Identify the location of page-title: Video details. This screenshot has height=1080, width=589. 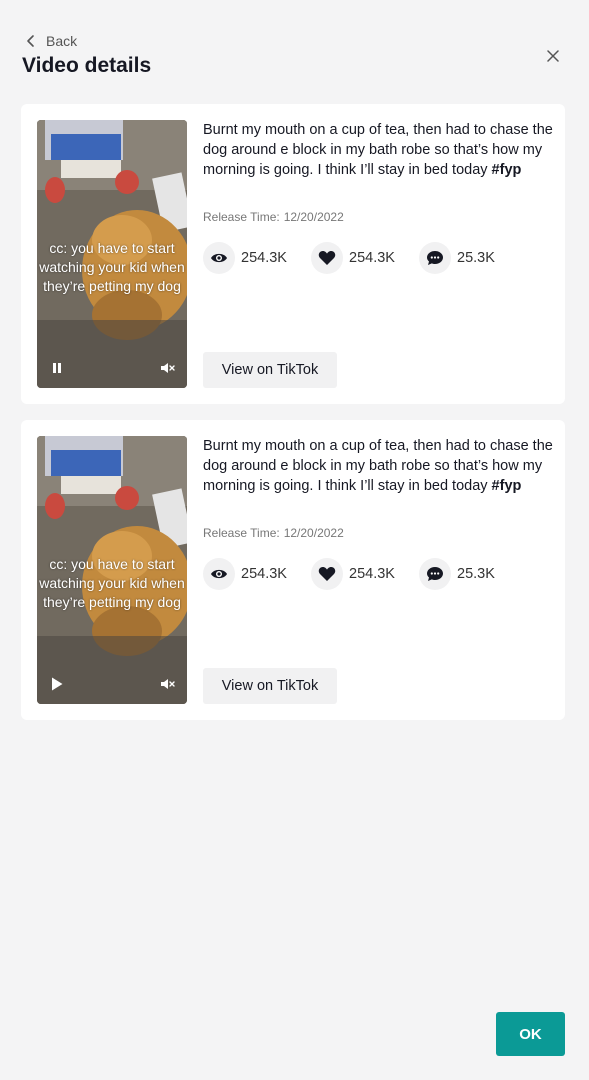
(87, 65).